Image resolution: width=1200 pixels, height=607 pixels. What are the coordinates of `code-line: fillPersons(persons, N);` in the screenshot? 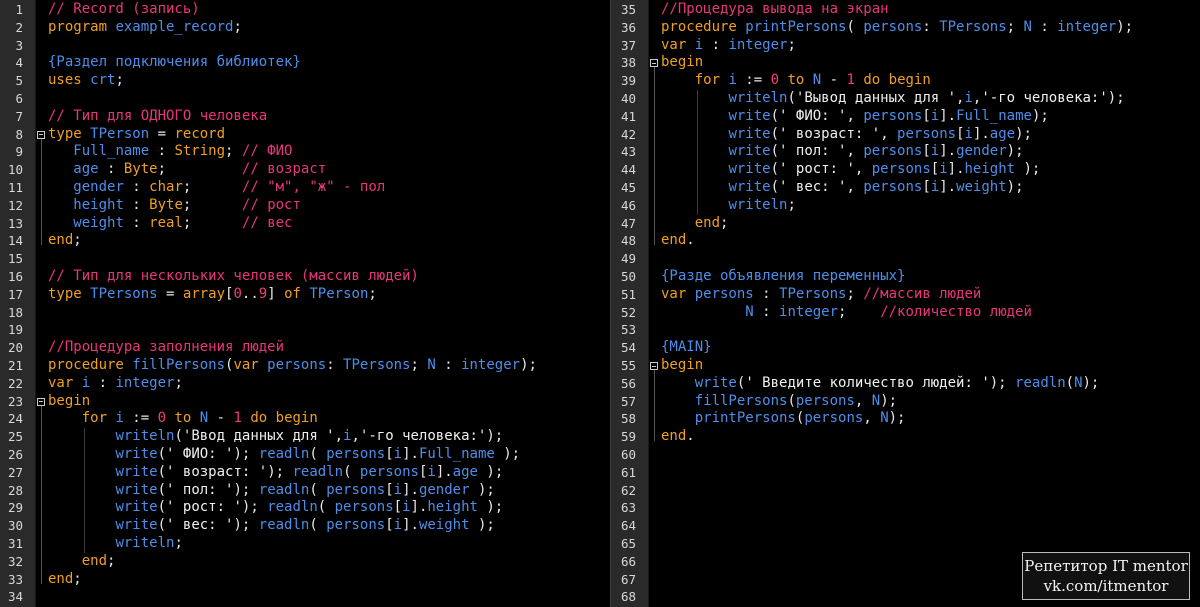 It's located at (930, 402).